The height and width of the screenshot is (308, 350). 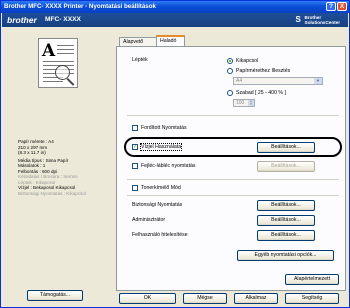 I want to click on free-scale-radio, so click(x=230, y=93).